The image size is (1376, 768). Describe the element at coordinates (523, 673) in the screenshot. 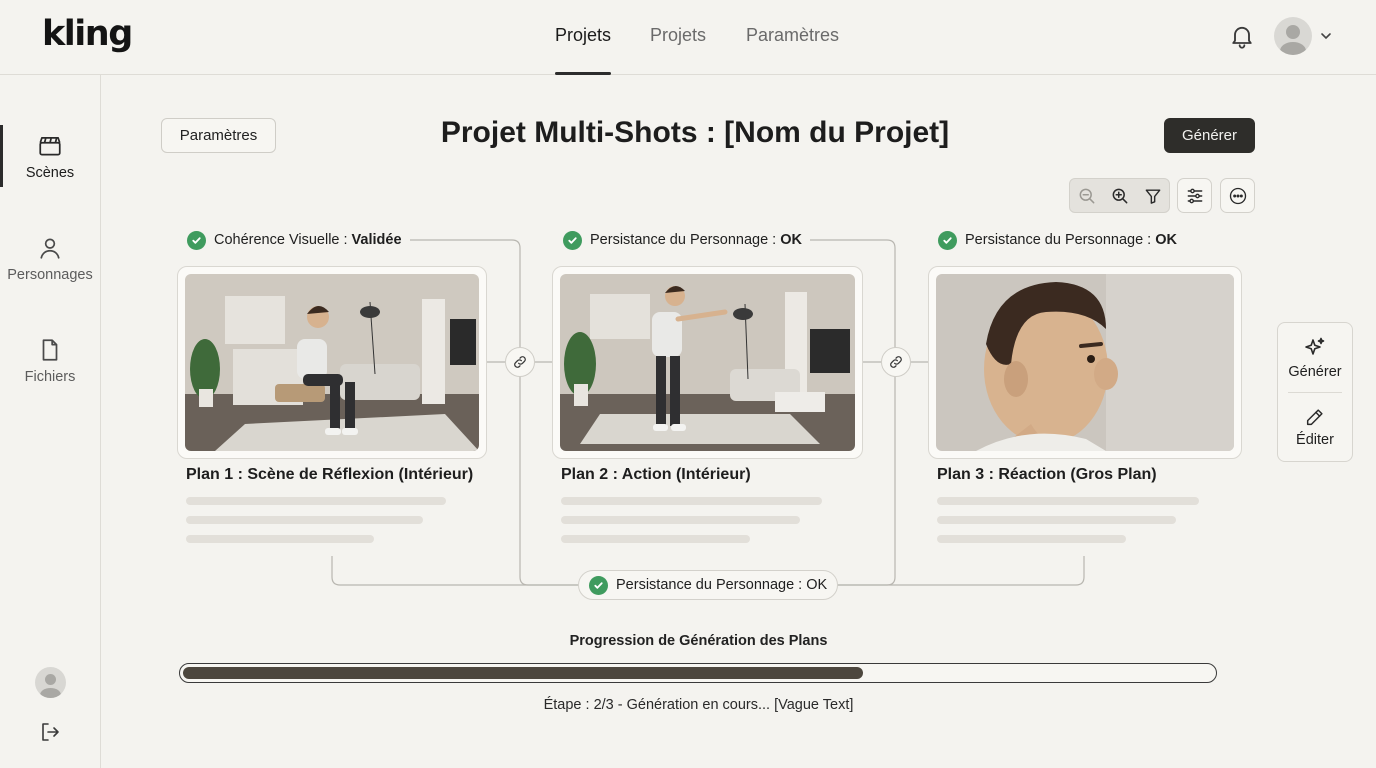

I see `progress-fill` at that location.